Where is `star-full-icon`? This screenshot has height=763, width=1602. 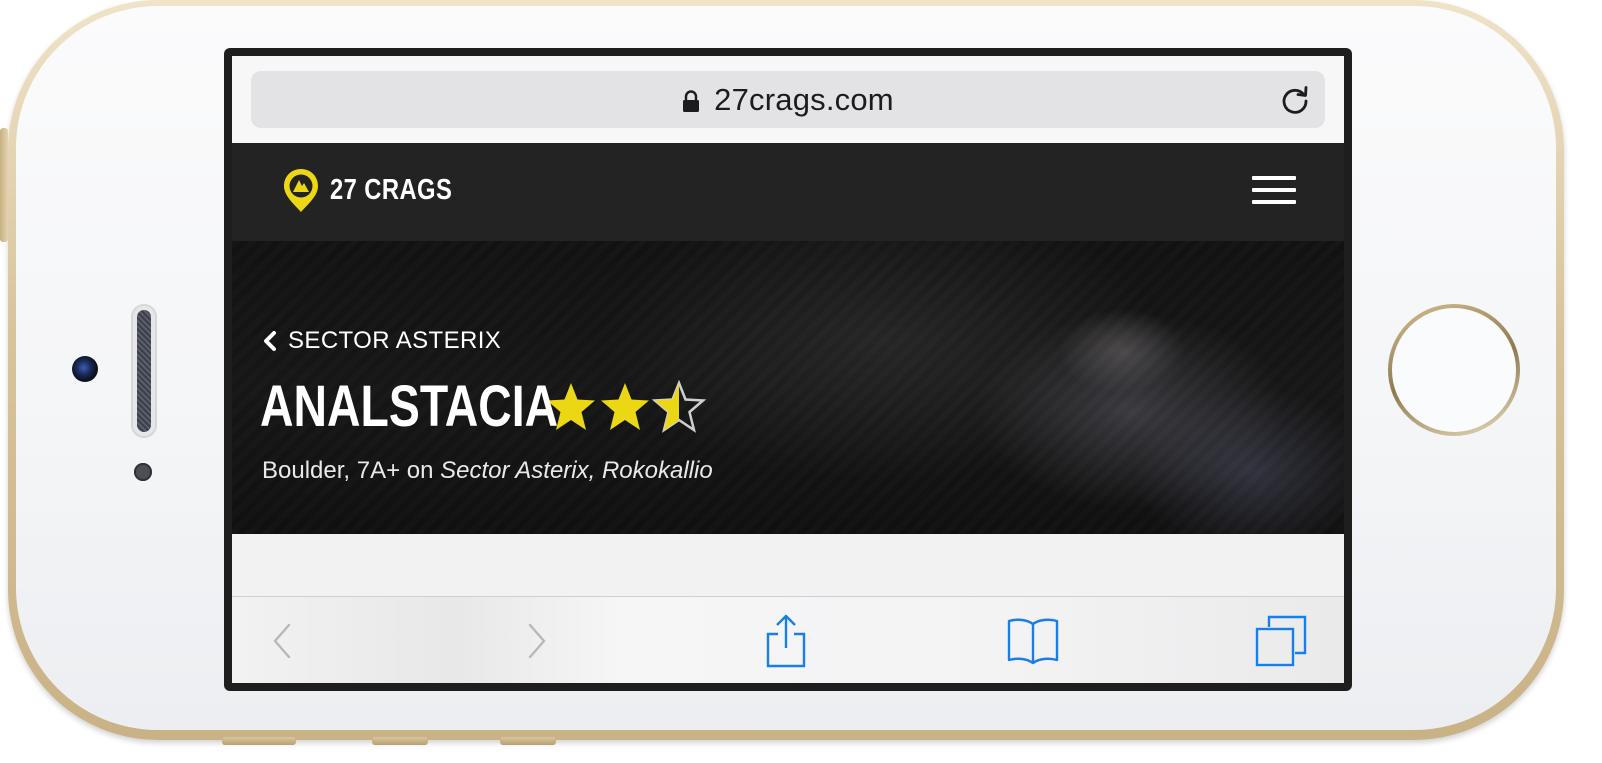
star-full-icon is located at coordinates (625, 406).